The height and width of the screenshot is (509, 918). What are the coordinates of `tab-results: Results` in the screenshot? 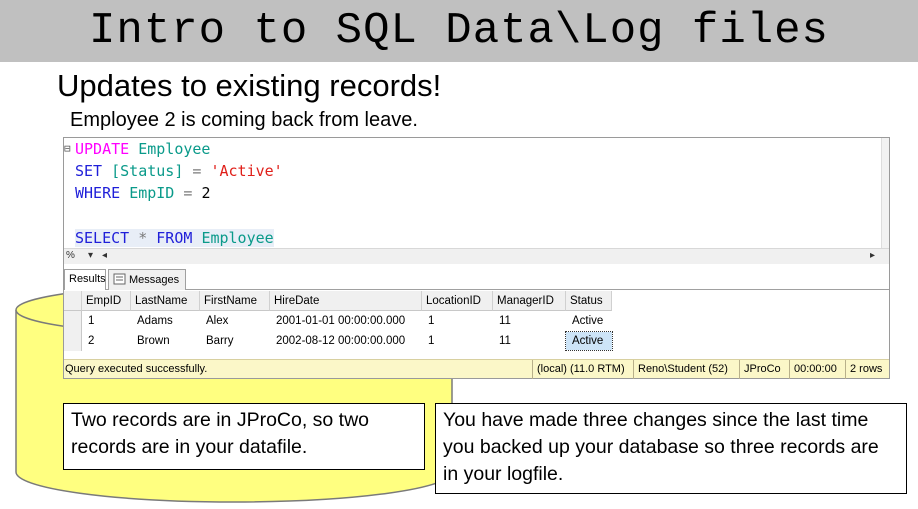 It's located at (85, 279).